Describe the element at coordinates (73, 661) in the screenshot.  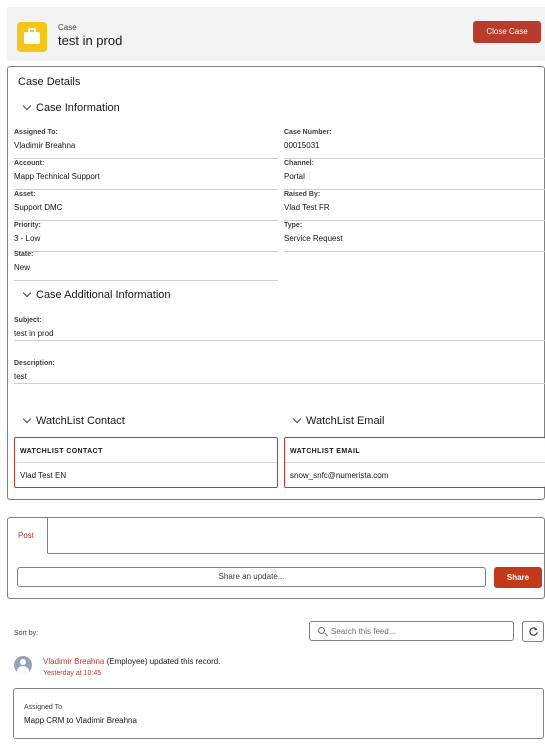
I see `feed-user-link: Vladimir Breahna` at that location.